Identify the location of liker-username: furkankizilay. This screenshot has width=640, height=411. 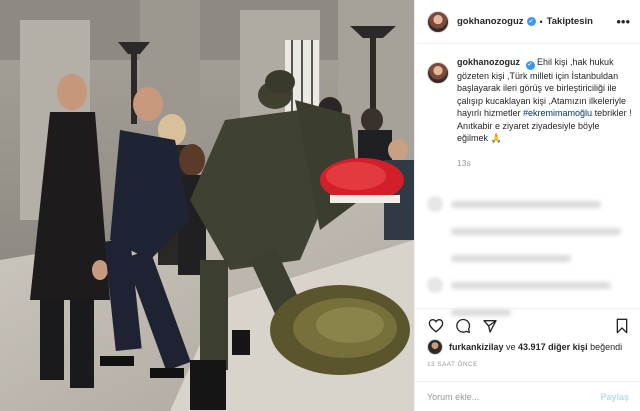
(476, 347).